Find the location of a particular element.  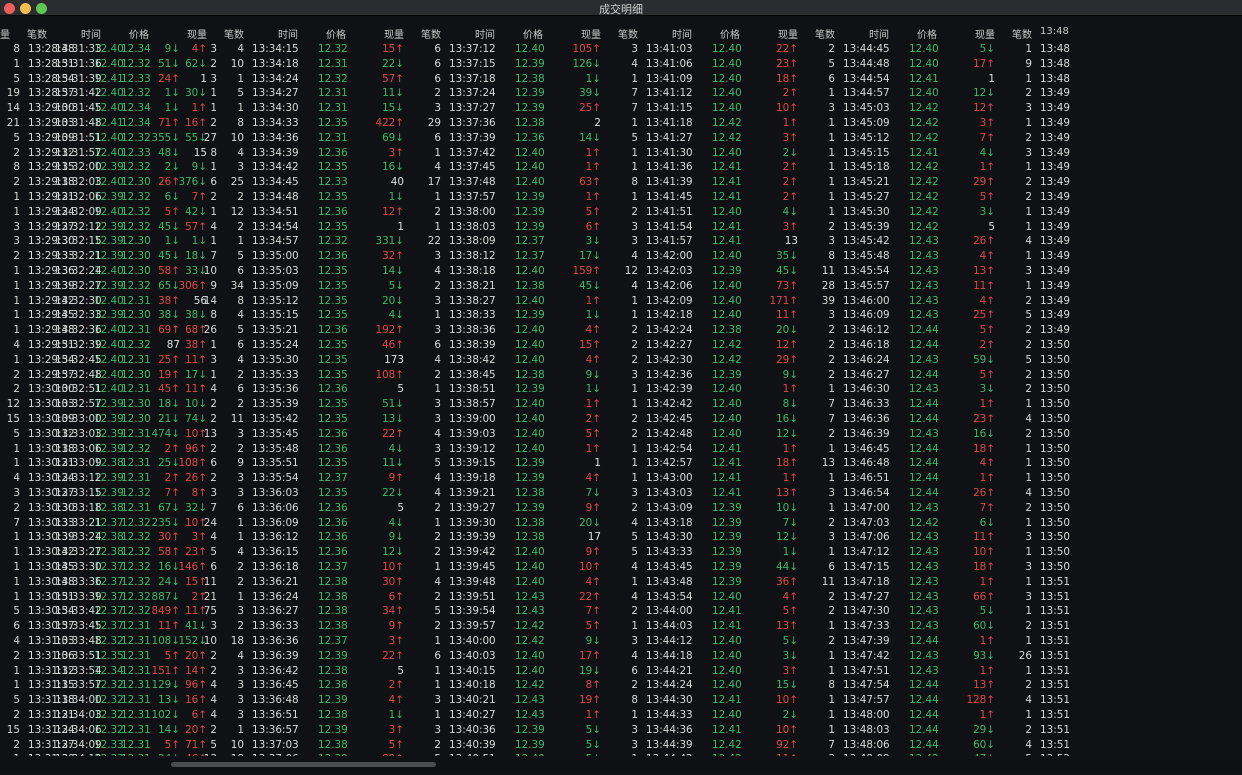

trade-count: 10 is located at coordinates (237, 744).